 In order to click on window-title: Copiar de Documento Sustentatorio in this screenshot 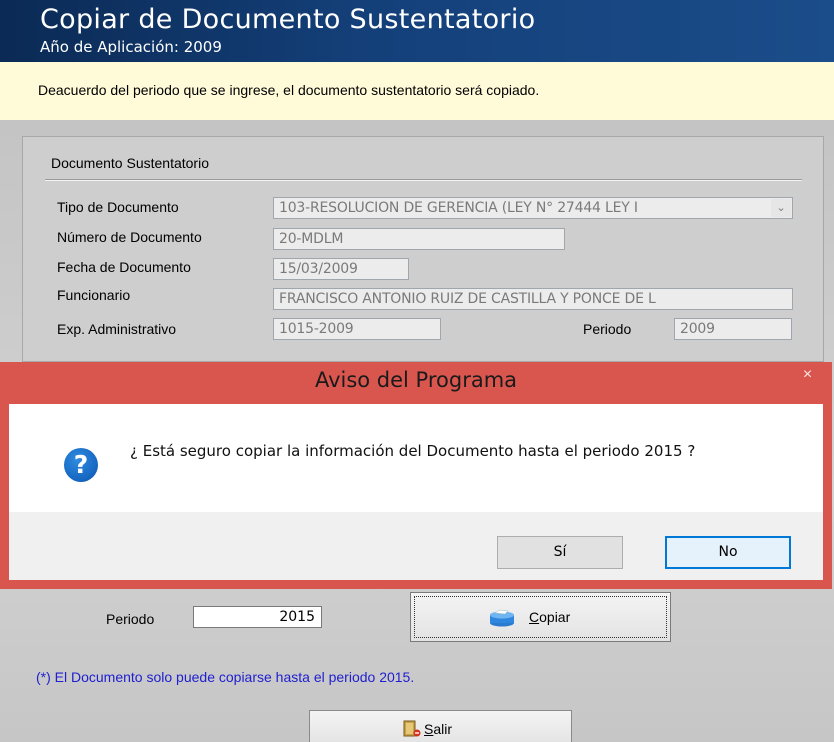, I will do `click(288, 19)`.